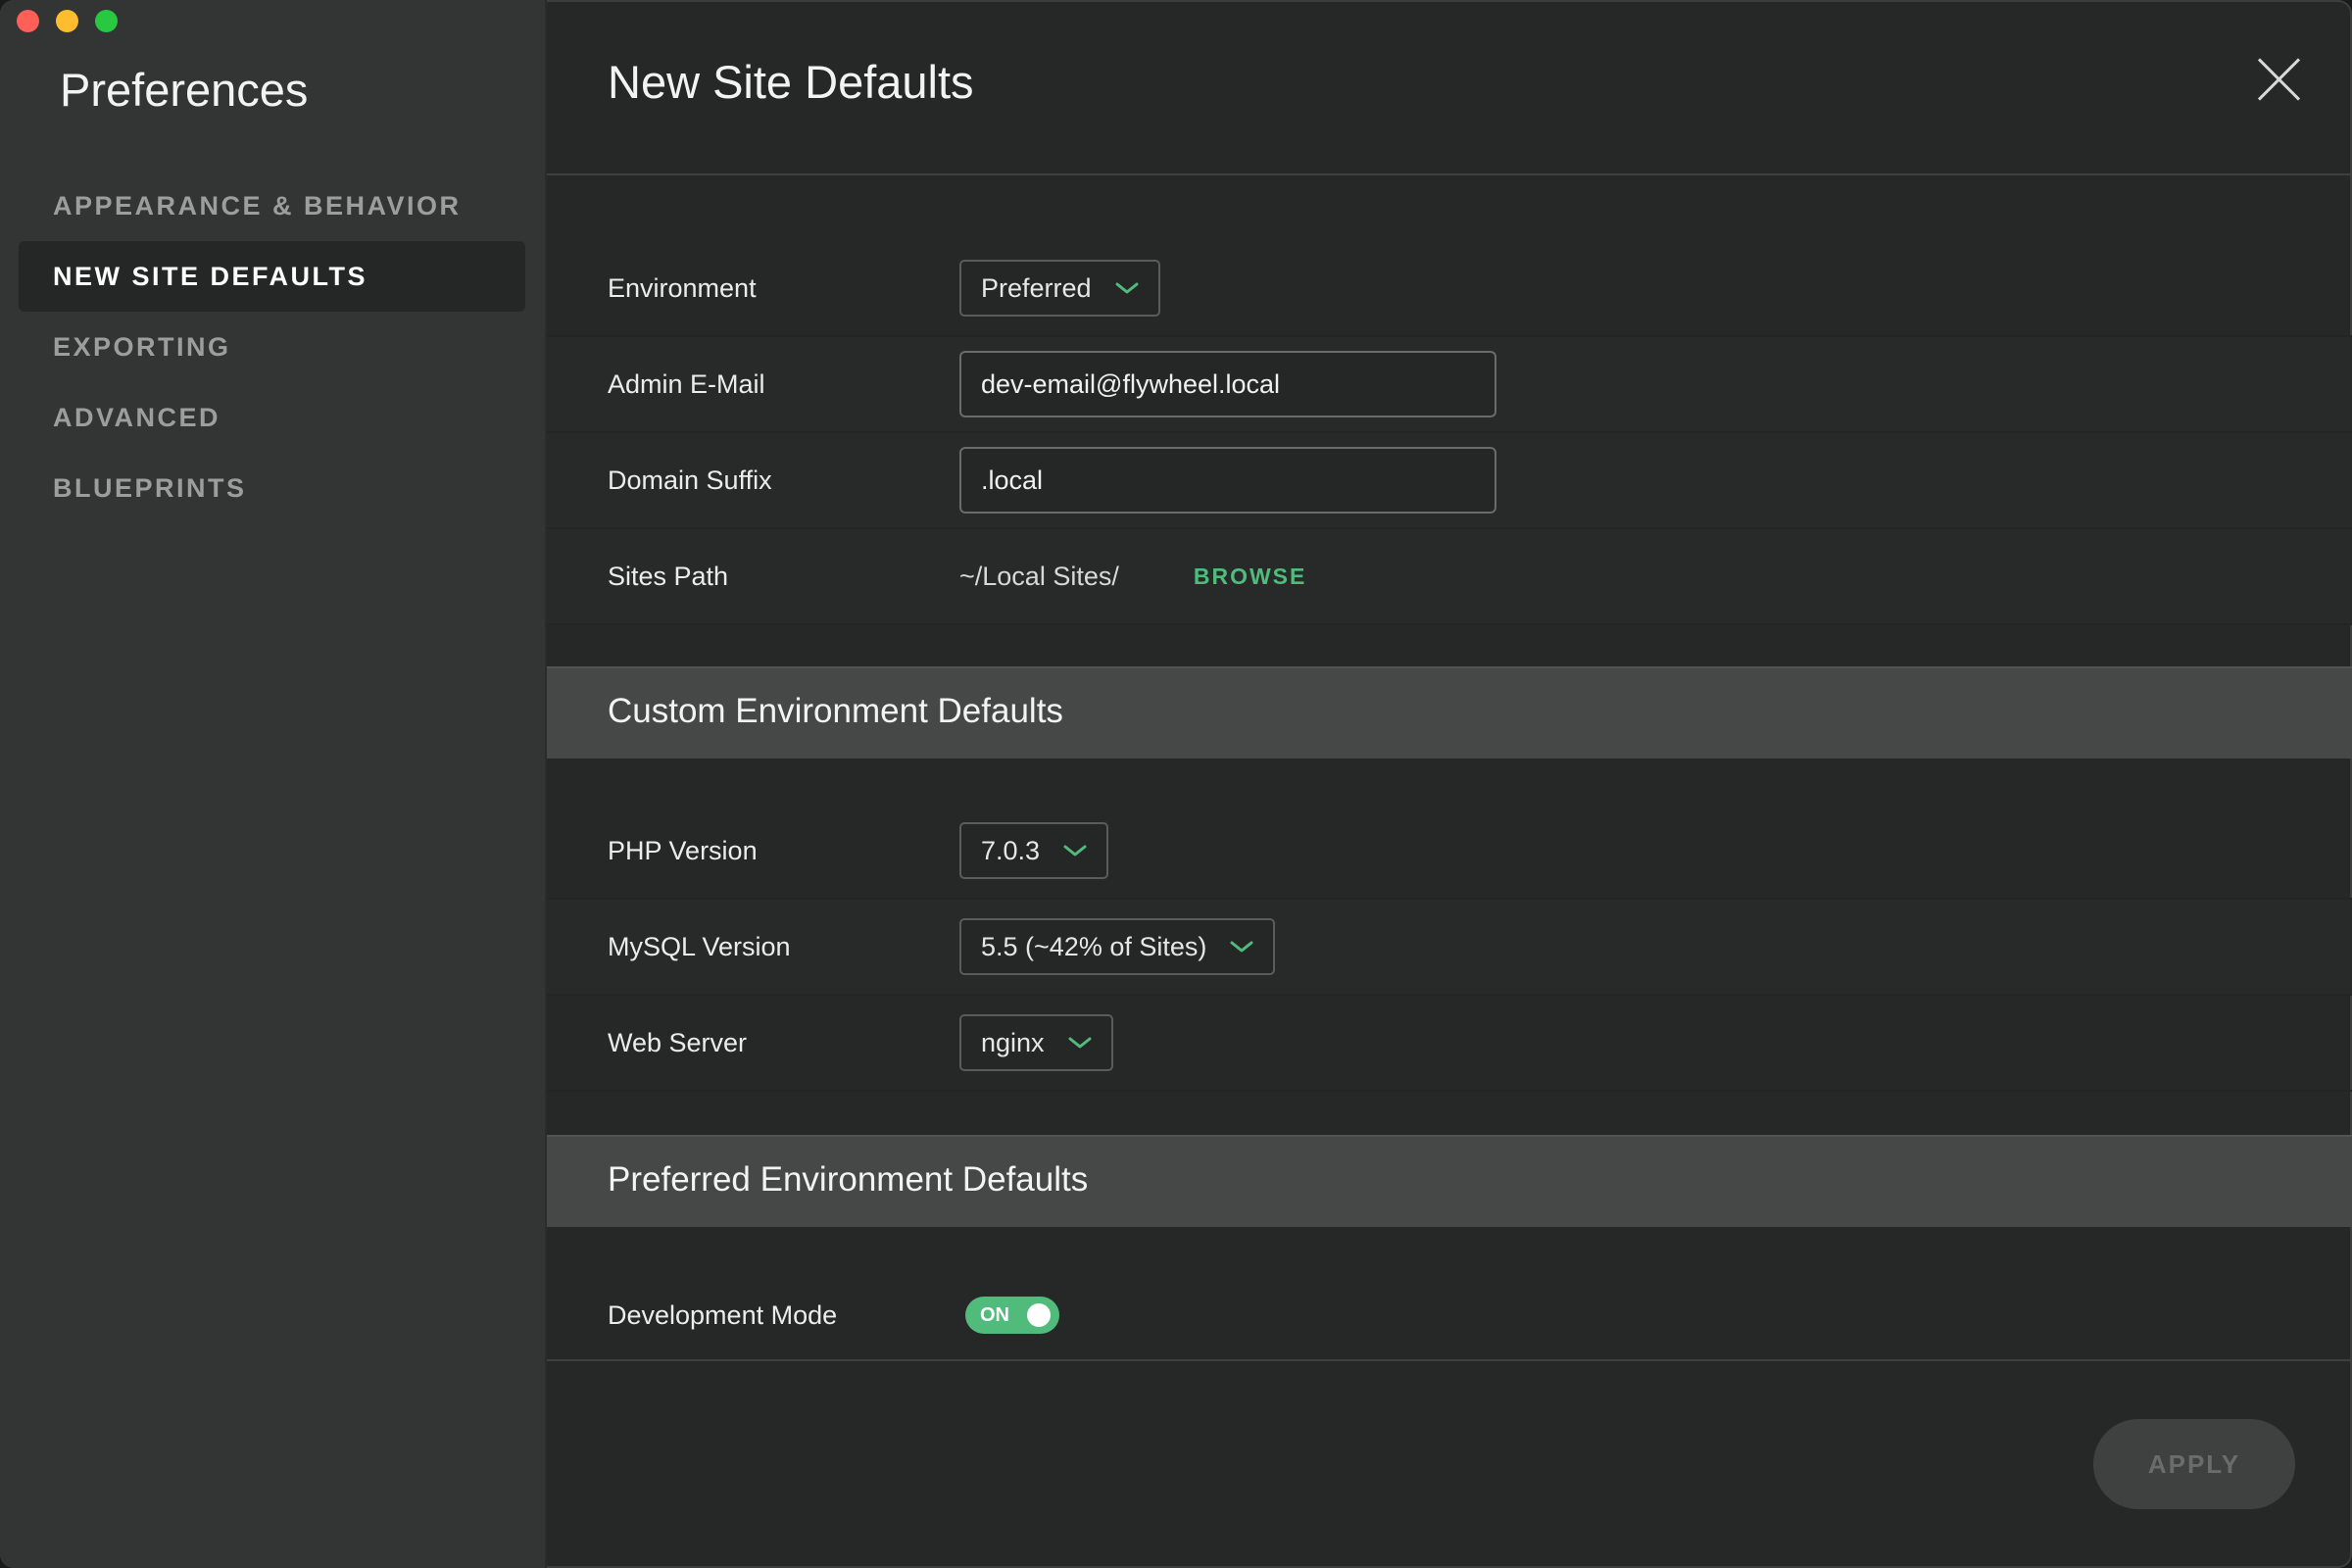  Describe the element at coordinates (1094, 946) in the screenshot. I see `mysql-version-value: 5.5 (~42% of Sites)` at that location.